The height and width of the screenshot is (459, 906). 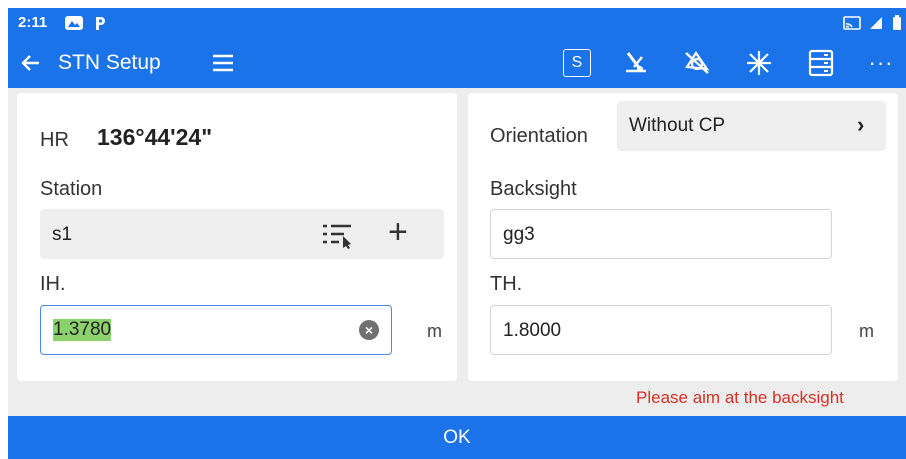 I want to click on backsight-label: Backsight, so click(x=533, y=189).